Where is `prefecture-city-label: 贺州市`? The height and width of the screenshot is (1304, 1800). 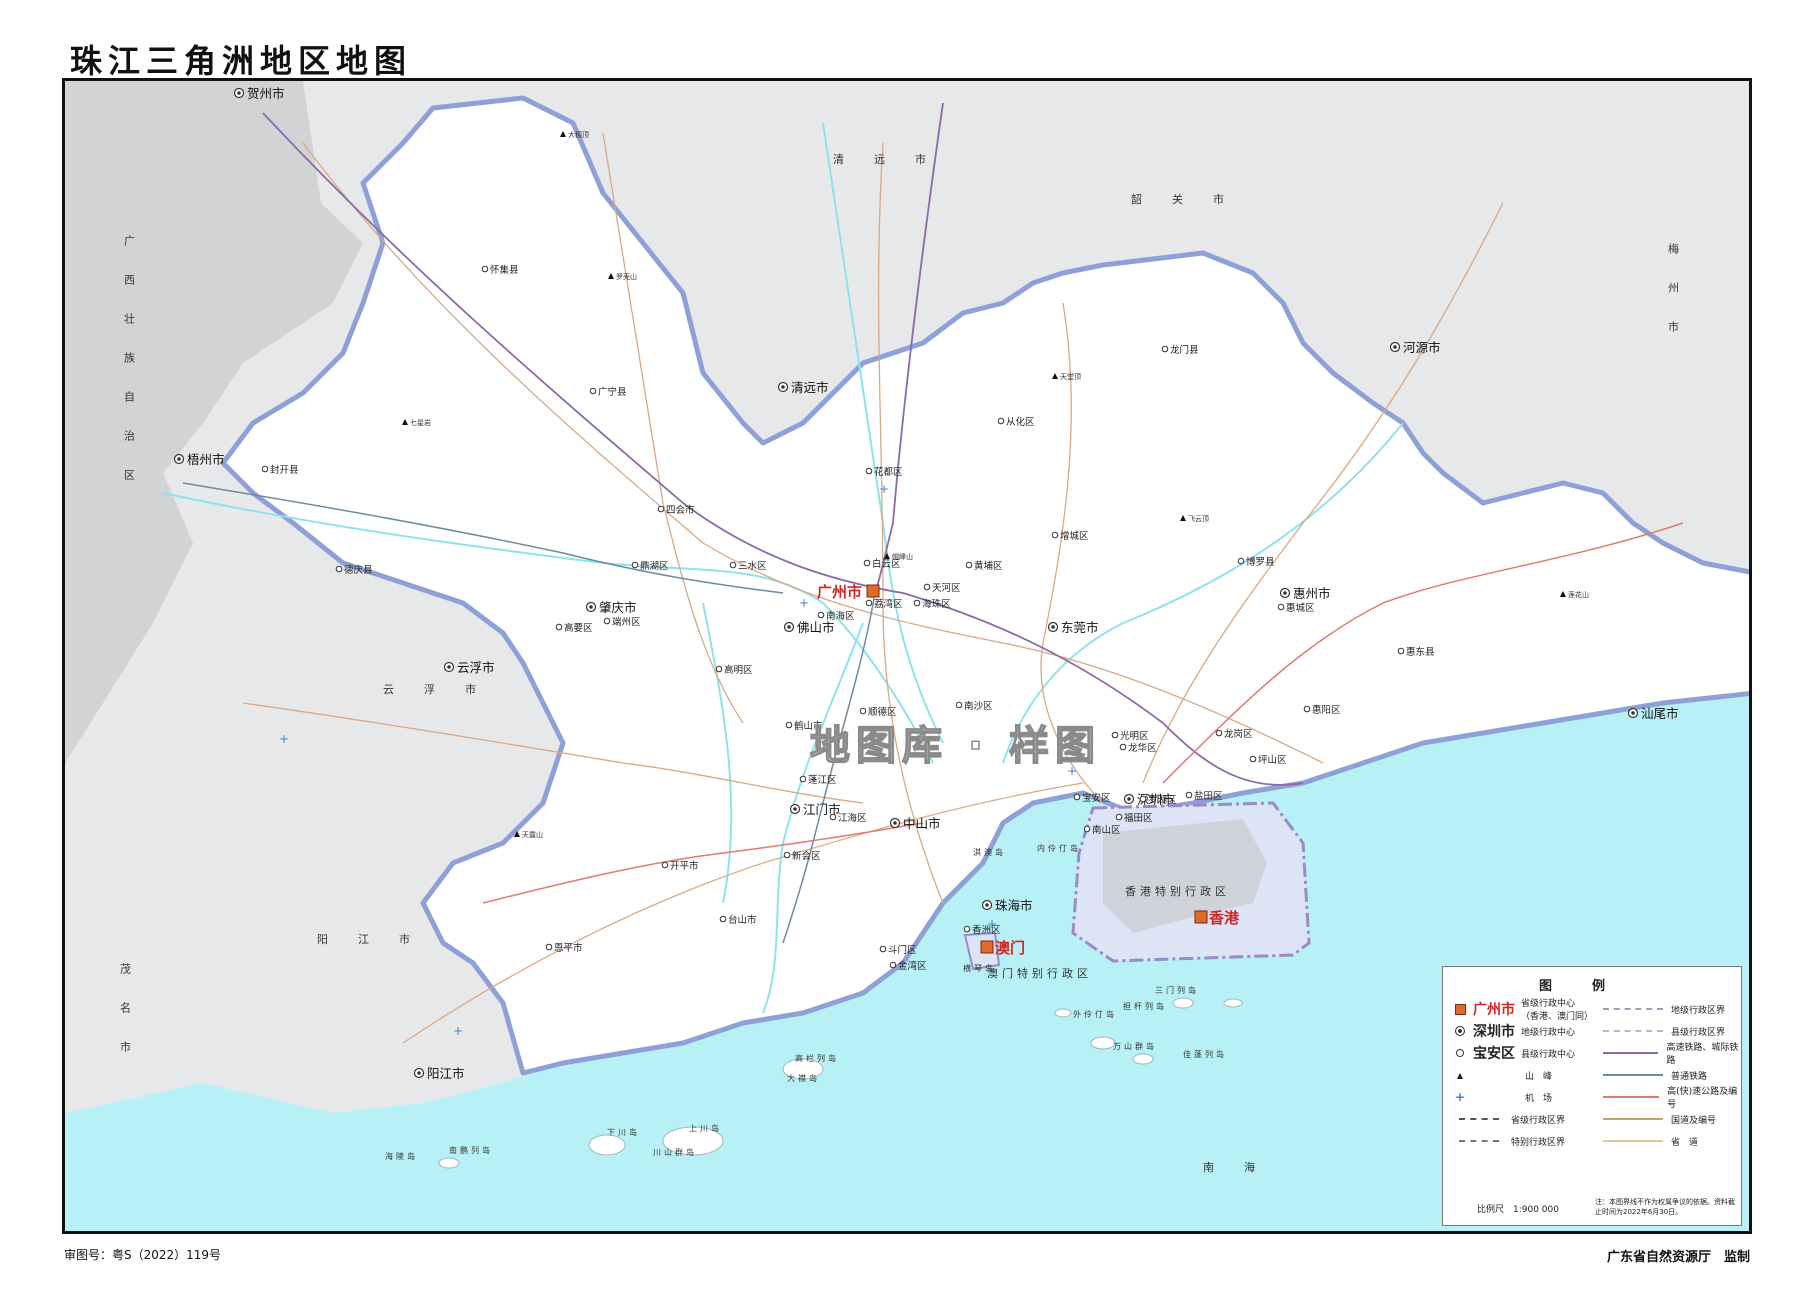 prefecture-city-label: 贺州市 is located at coordinates (266, 93).